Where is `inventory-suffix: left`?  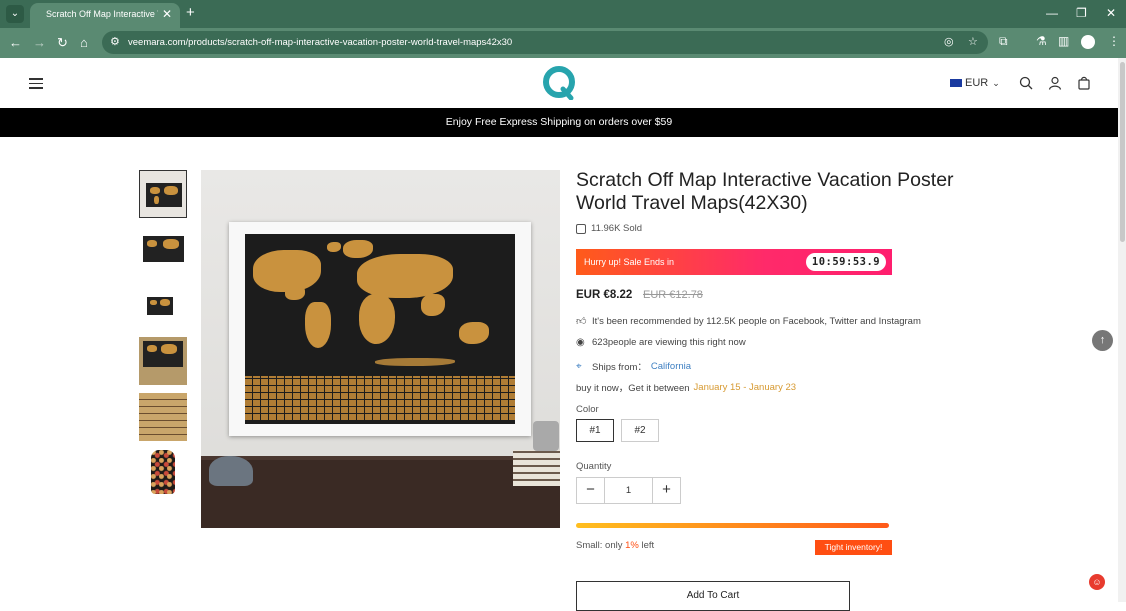 inventory-suffix: left is located at coordinates (648, 545).